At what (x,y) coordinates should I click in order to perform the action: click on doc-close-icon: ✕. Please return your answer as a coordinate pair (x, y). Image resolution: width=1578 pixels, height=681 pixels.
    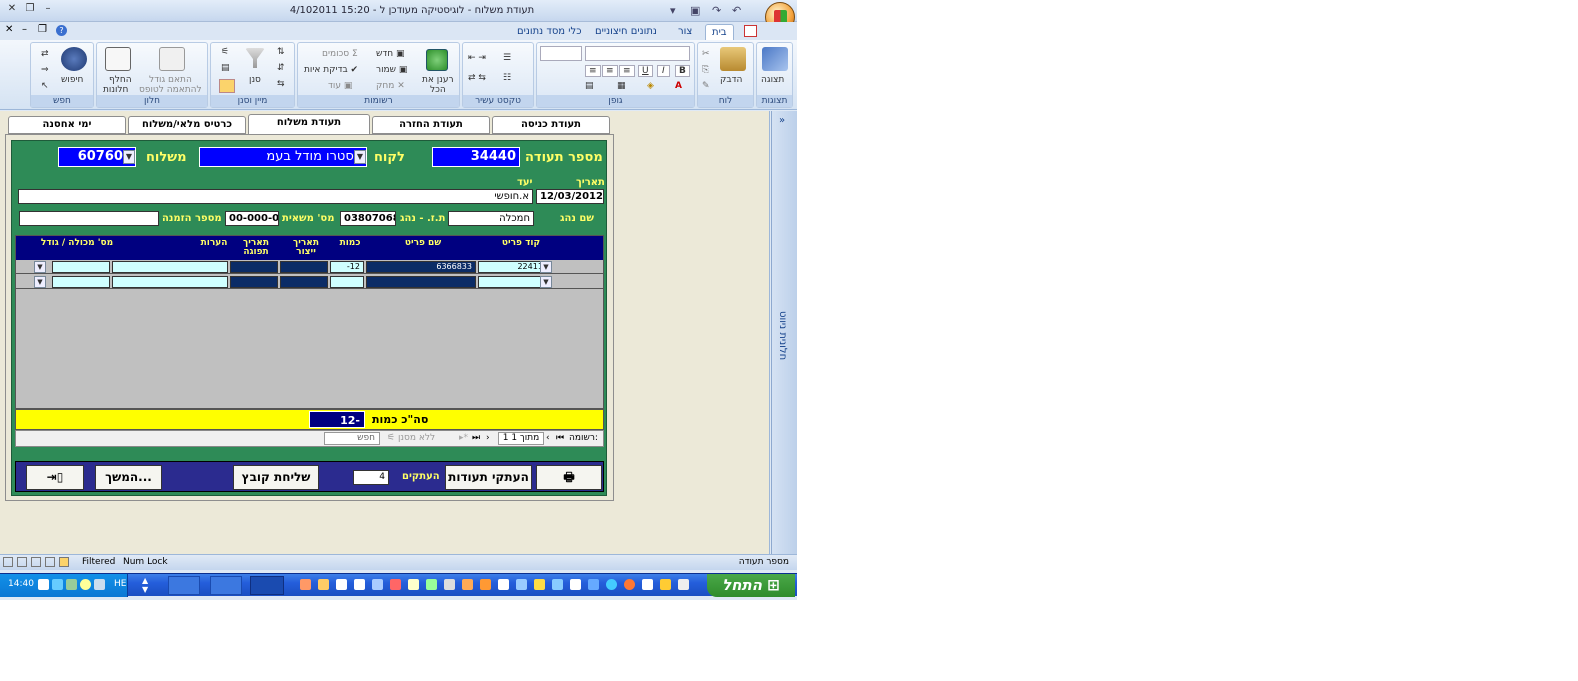
    Looking at the image, I should click on (9, 29).